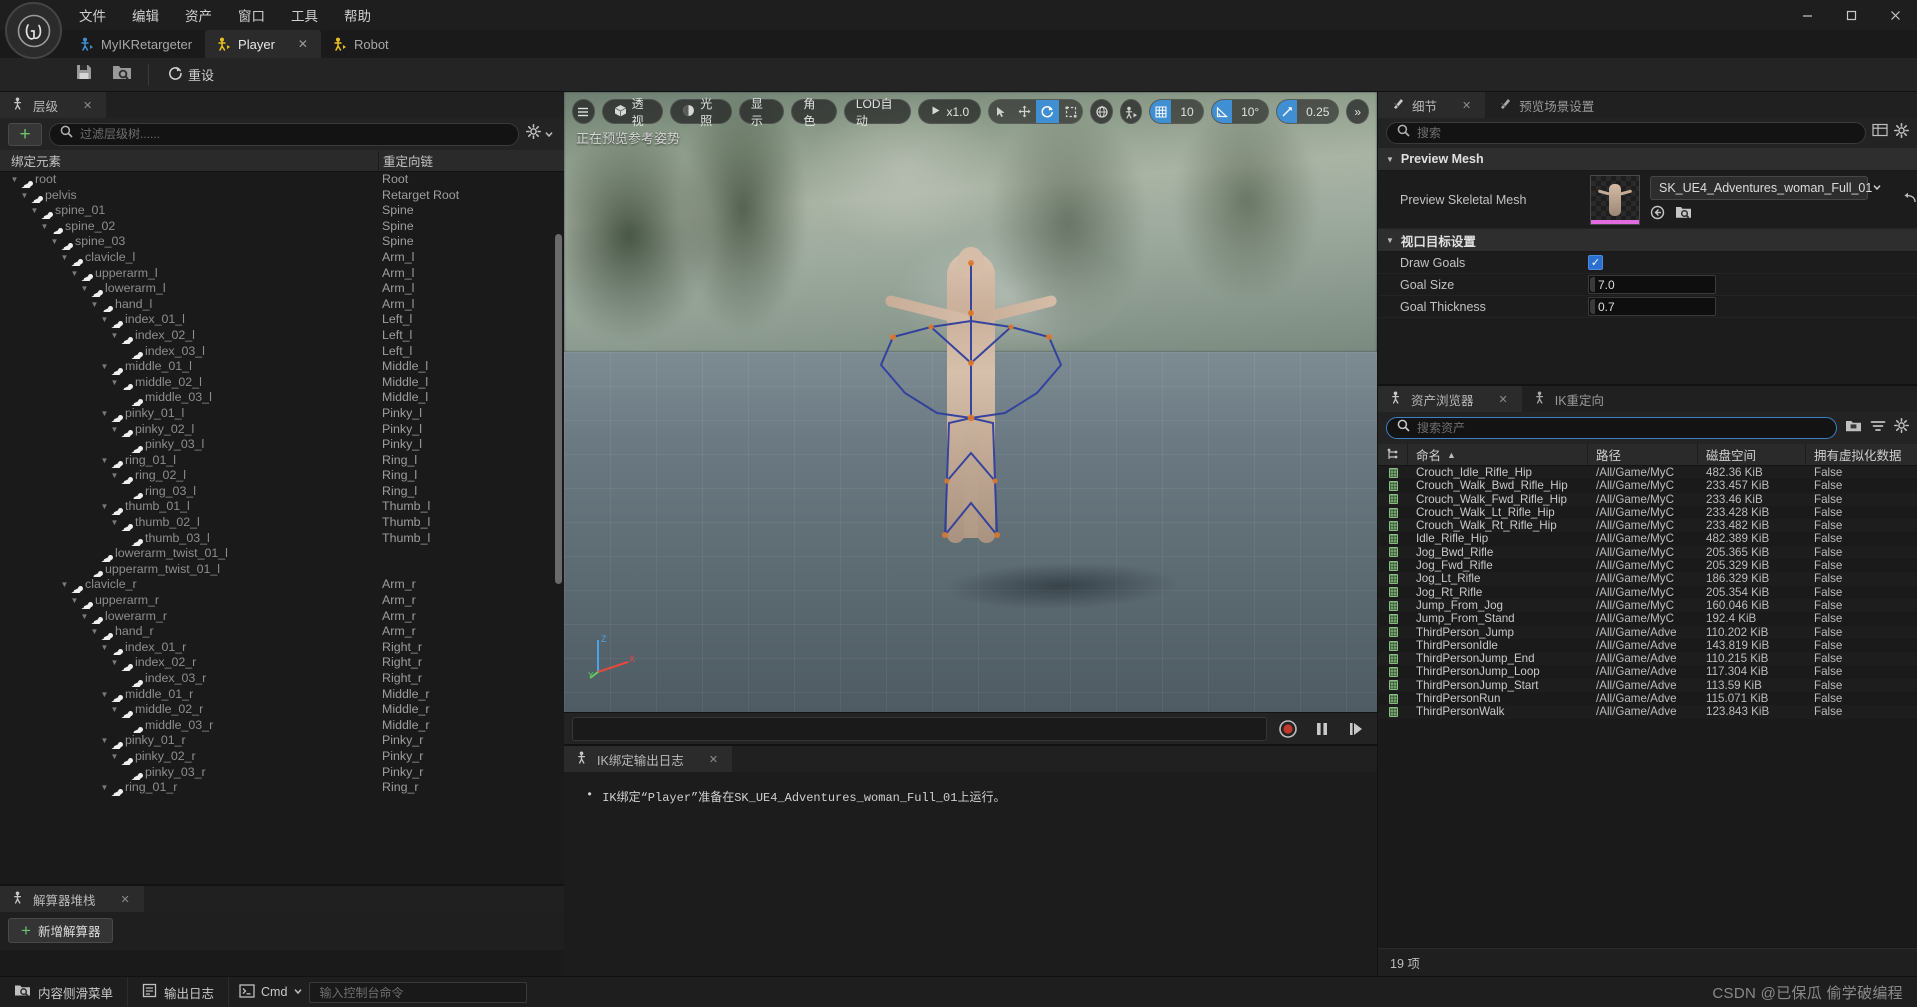 This screenshot has width=1917, height=1007. What do you see at coordinates (282, 507) in the screenshot?
I see `hierarchy-row: ▼ thumb_01_l Thumb_l` at bounding box center [282, 507].